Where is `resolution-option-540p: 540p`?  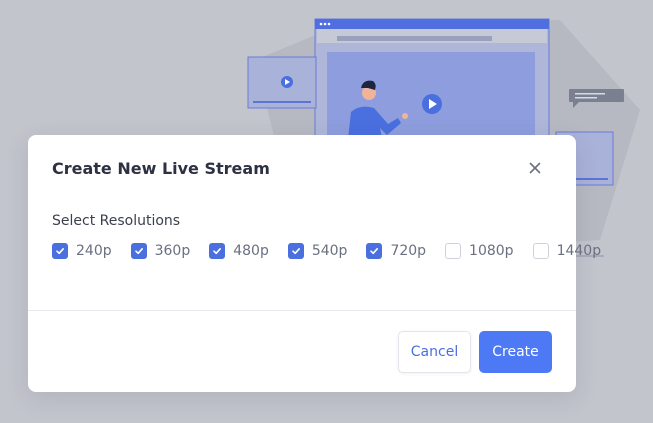
resolution-option-540p: 540p is located at coordinates (317, 251).